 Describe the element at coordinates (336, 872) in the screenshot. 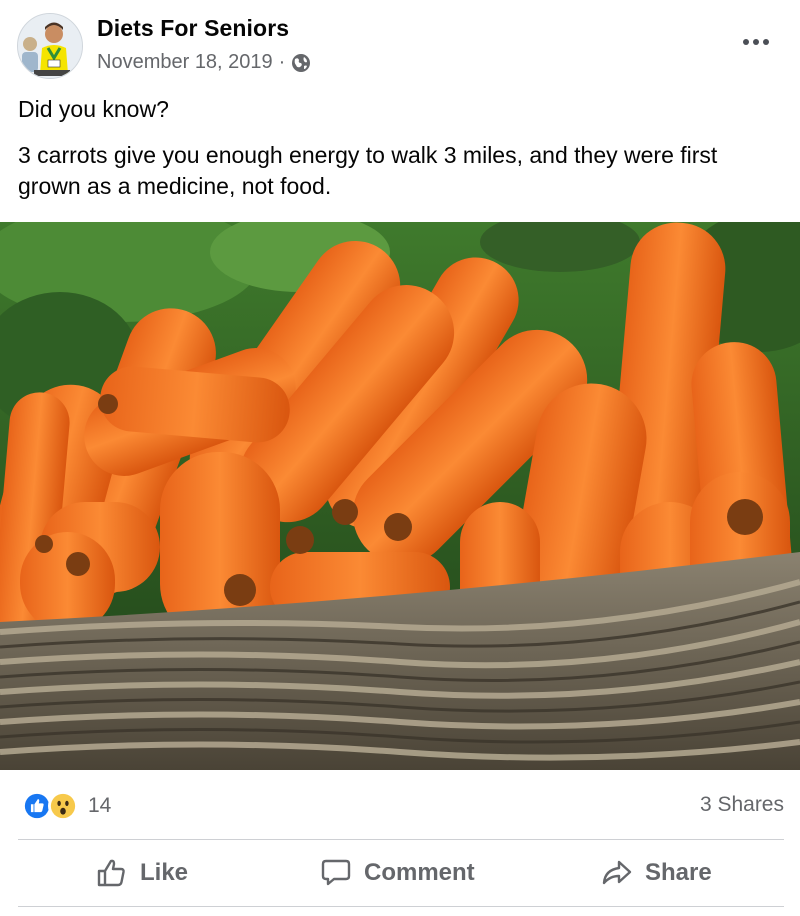

I see `comment-icon` at that location.